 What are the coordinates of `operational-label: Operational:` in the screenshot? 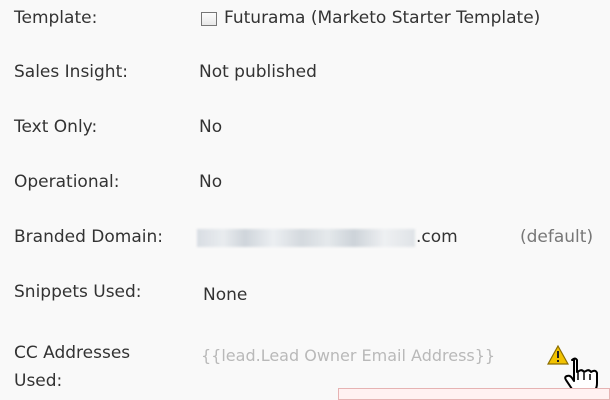 It's located at (67, 182).